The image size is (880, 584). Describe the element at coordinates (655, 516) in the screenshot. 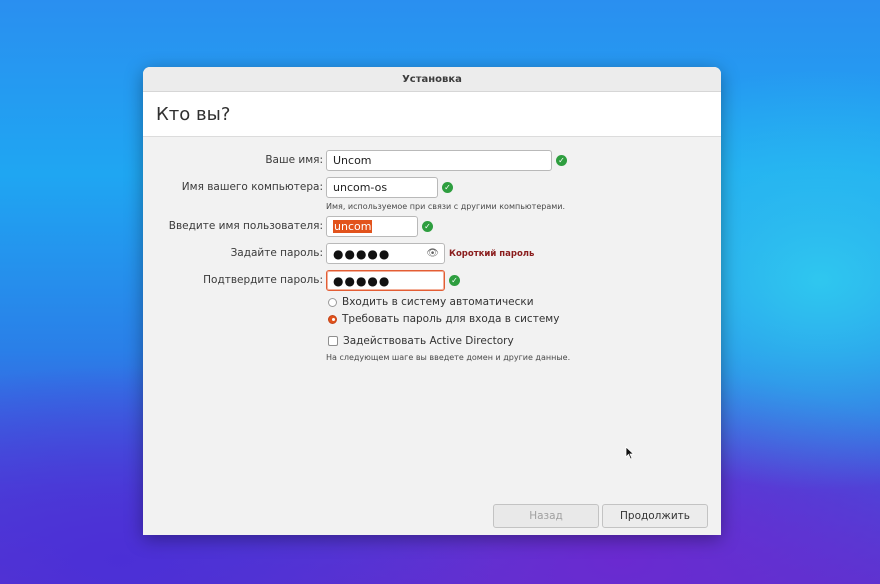

I see `continue-button: Продолжить` at that location.